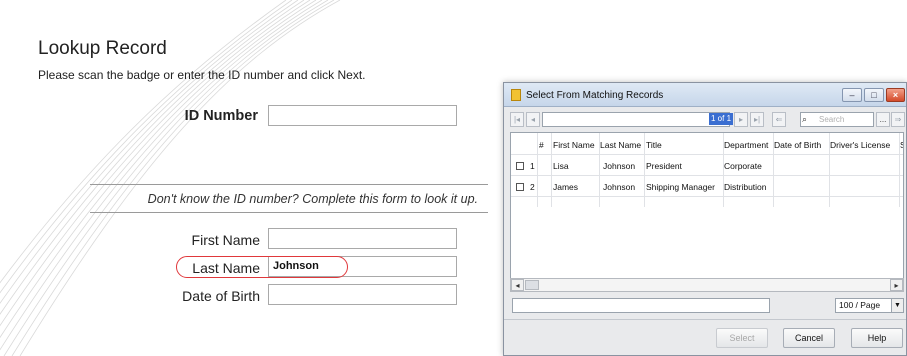 Image resolution: width=907 pixels, height=356 pixels. Describe the element at coordinates (897, 305) in the screenshot. I see `chevron-down-icon: ▼` at that location.